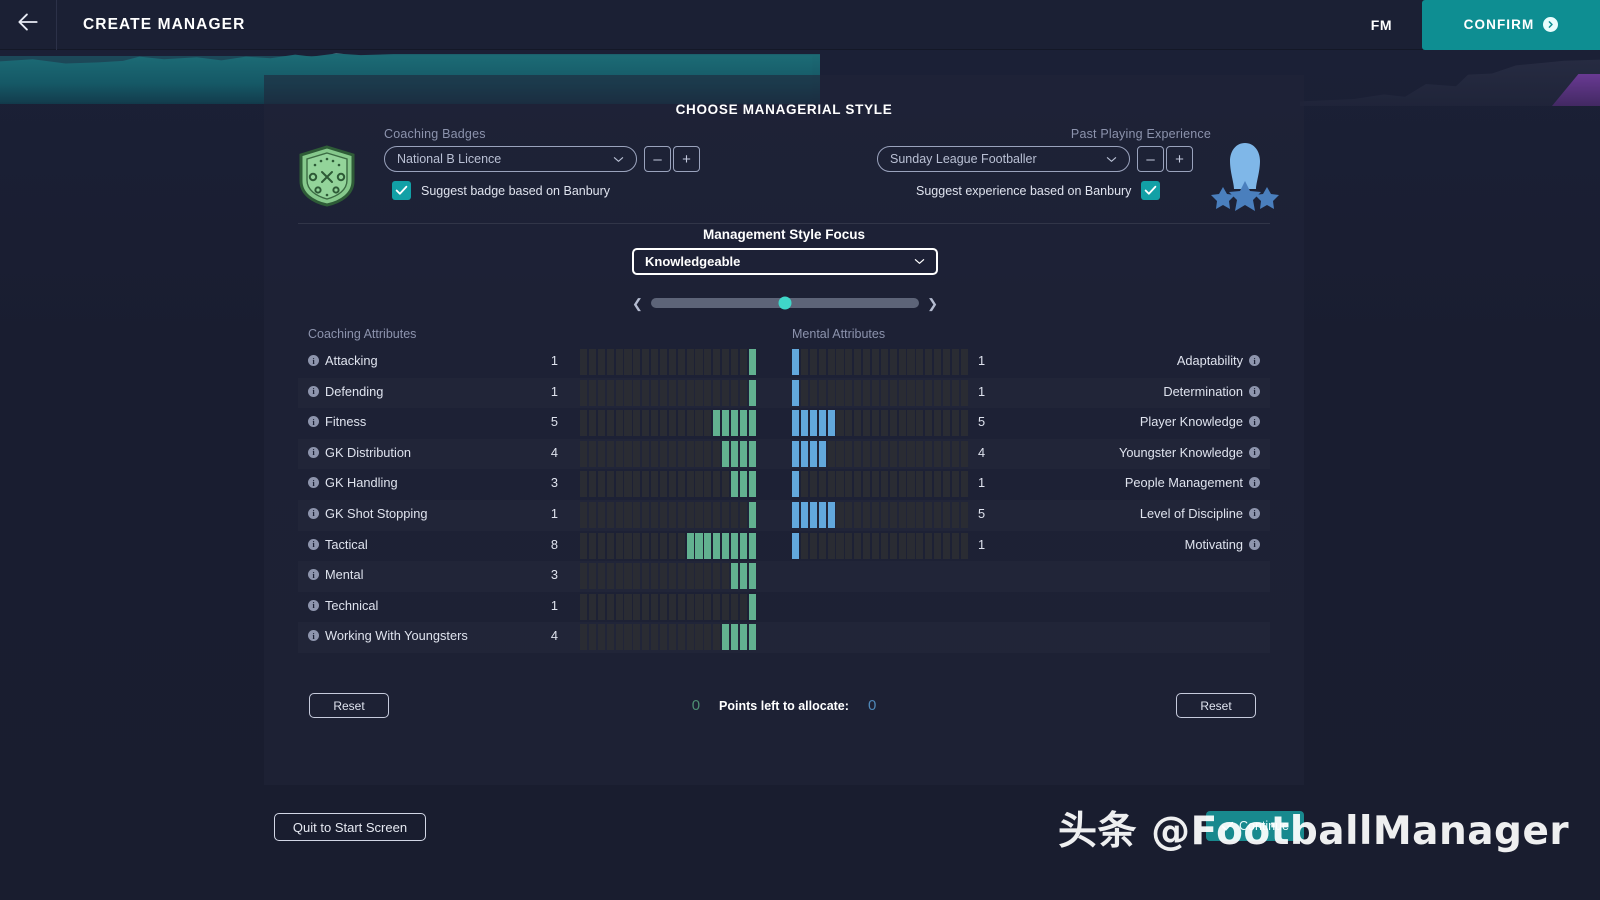 Image resolution: width=1600 pixels, height=900 pixels. What do you see at coordinates (686, 159) in the screenshot?
I see `coaching-badges-increment: +` at bounding box center [686, 159].